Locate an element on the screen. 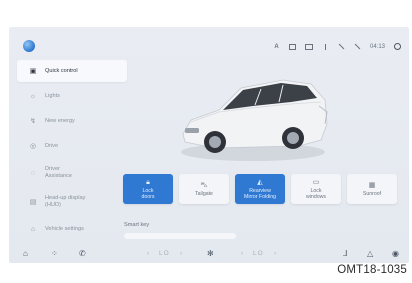 This screenshot has height=283, width=412. sidebar-item-label: Quick control is located at coordinates (61, 71).